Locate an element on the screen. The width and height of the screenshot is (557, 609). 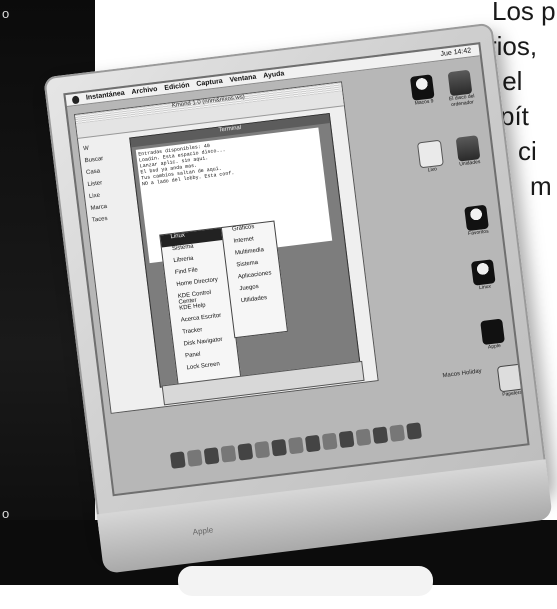
desktop-icon-favoritos: Favoritos is located at coordinates (476, 220).